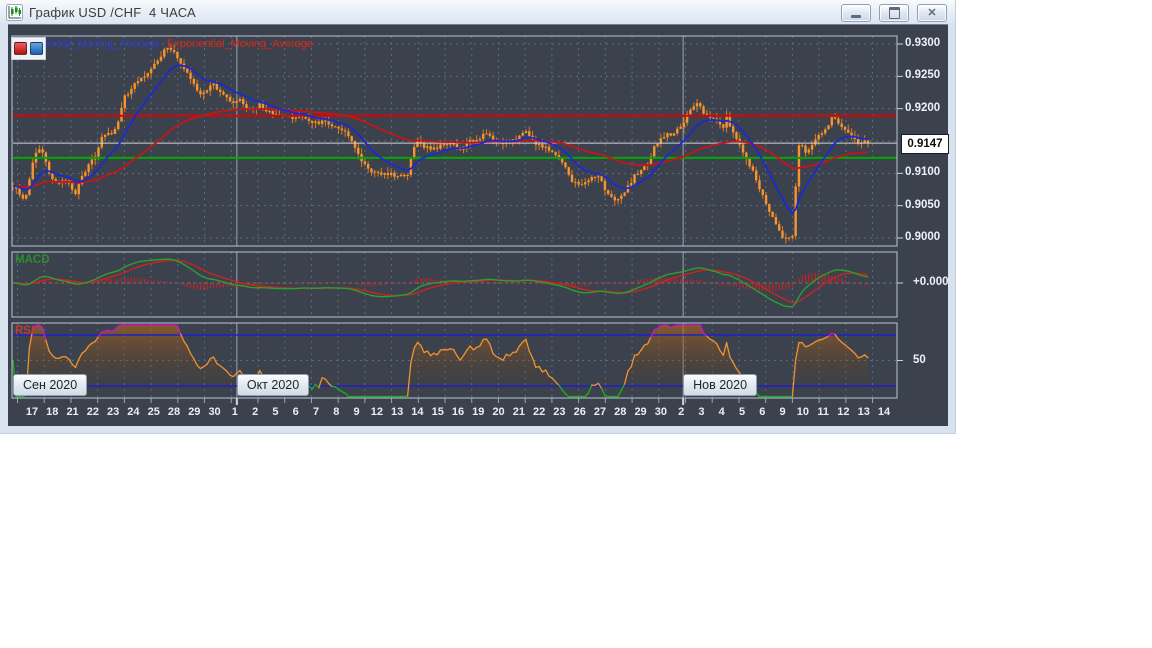 This screenshot has height=648, width=1152. I want to click on window-title: График USD /CHF 4 ЧАСА, so click(112, 12).